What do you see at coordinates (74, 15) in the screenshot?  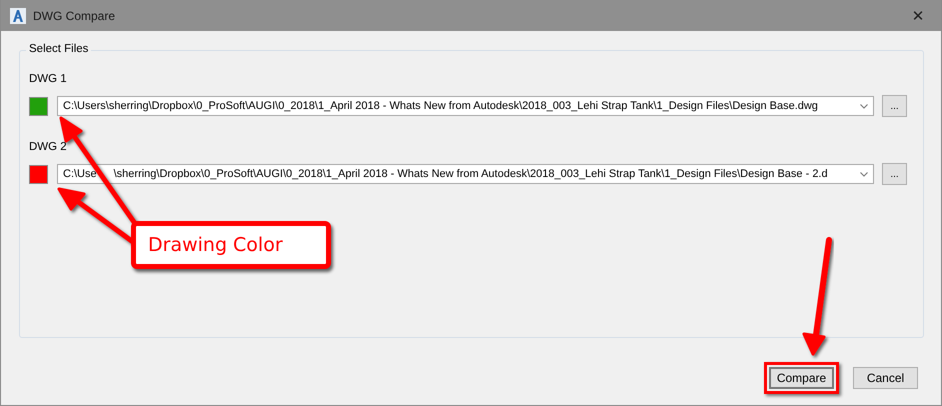 I see `window-title: DWG Compare` at bounding box center [74, 15].